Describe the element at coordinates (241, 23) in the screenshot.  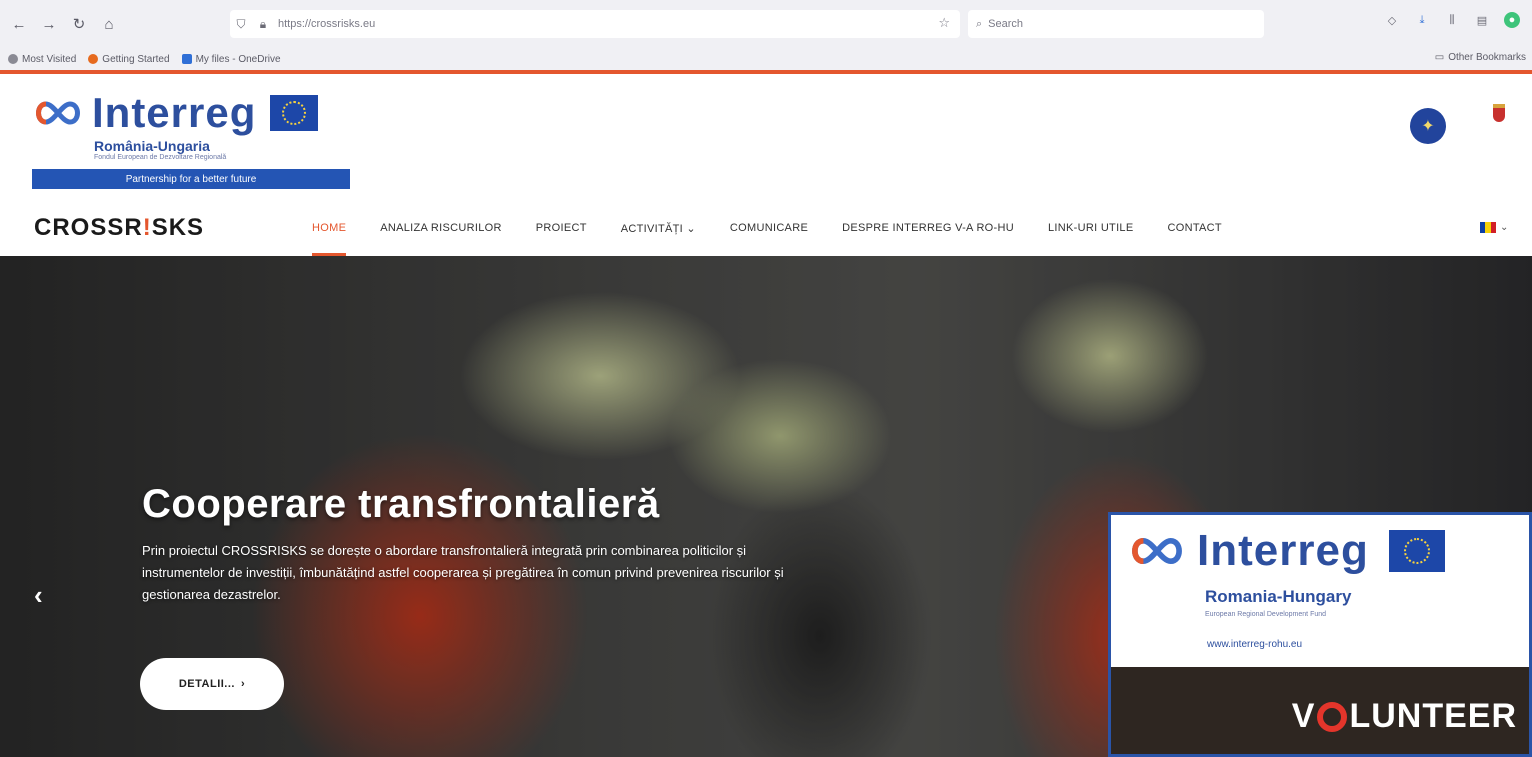
I see `shield-icon: ⛉` at that location.